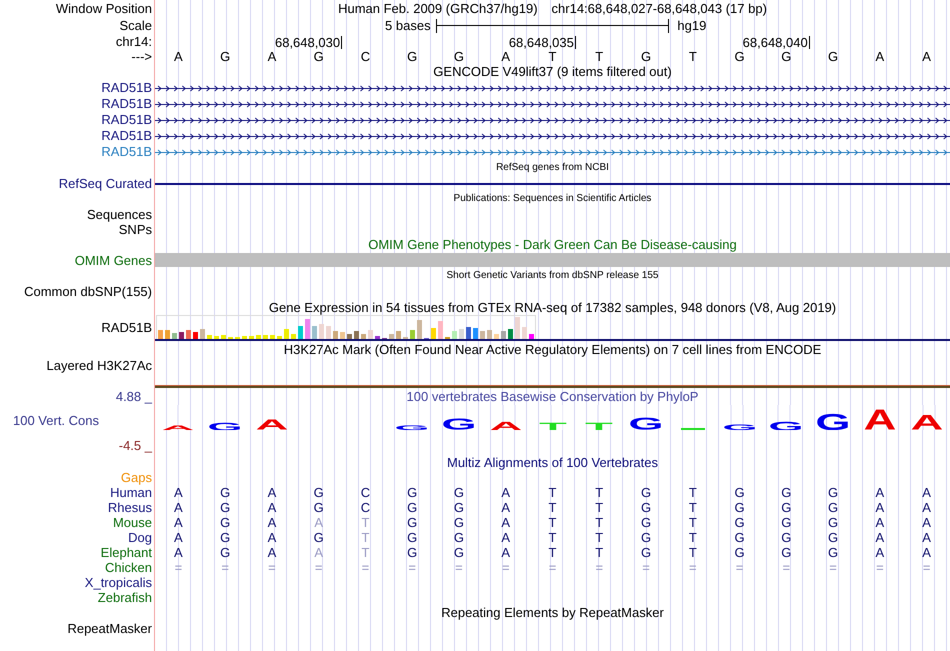 This screenshot has height=651, width=950. I want to click on track-label: OMIM Genes, so click(113, 261).